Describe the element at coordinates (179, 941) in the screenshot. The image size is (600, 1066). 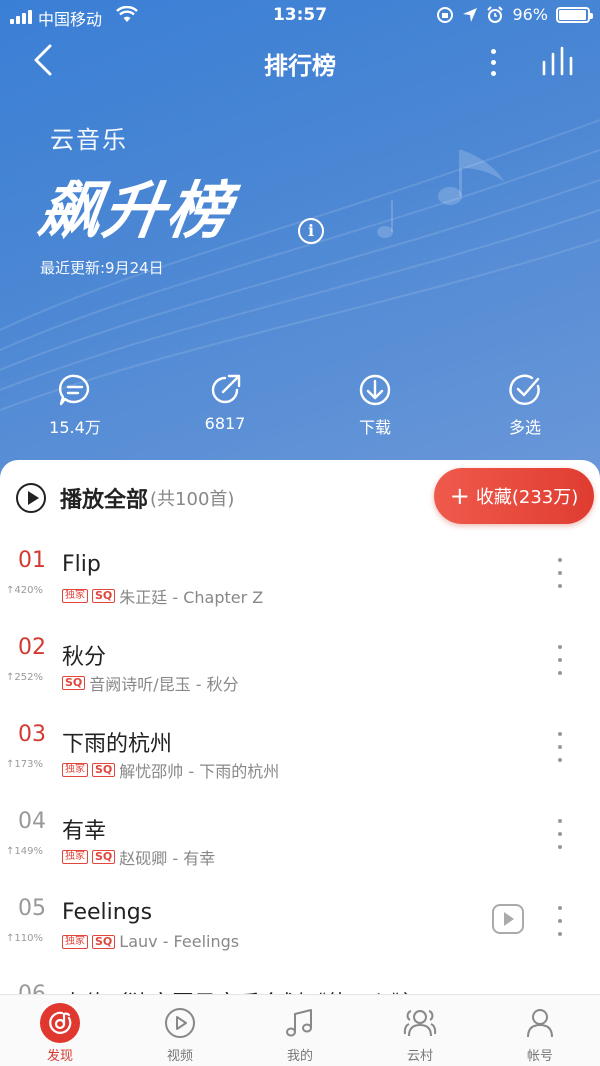
I see `artist-album: Lauv - Feelings` at that location.